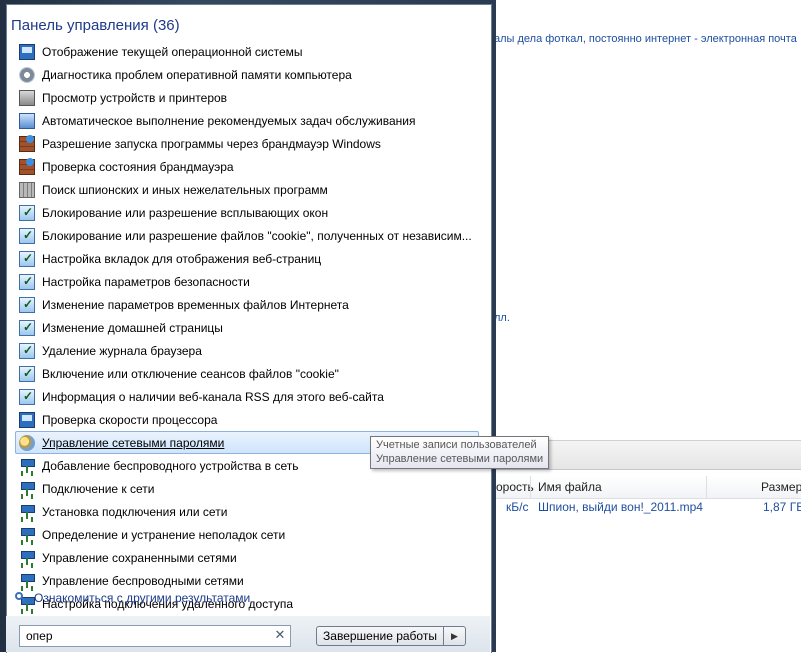 This screenshot has width=801, height=653. I want to click on result-item-label: Проверка скорости процессора, so click(130, 419).